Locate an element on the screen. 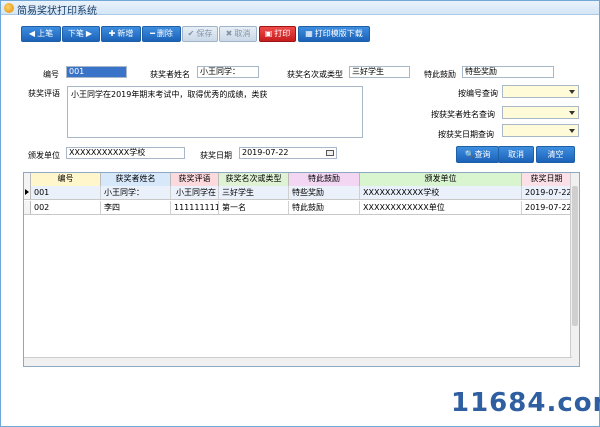 The width and height of the screenshot is (600, 427). cell-comment: 小王同学在 is located at coordinates (195, 192).